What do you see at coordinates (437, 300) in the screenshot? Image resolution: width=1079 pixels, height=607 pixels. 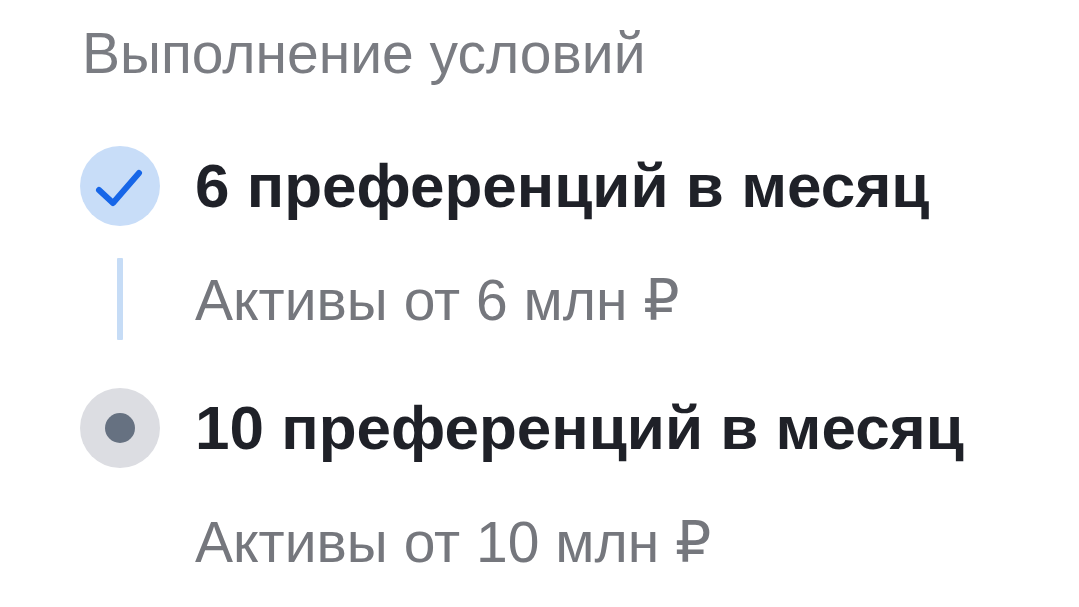 I see `step-subtitle: Активы от 6 млн ₽` at bounding box center [437, 300].